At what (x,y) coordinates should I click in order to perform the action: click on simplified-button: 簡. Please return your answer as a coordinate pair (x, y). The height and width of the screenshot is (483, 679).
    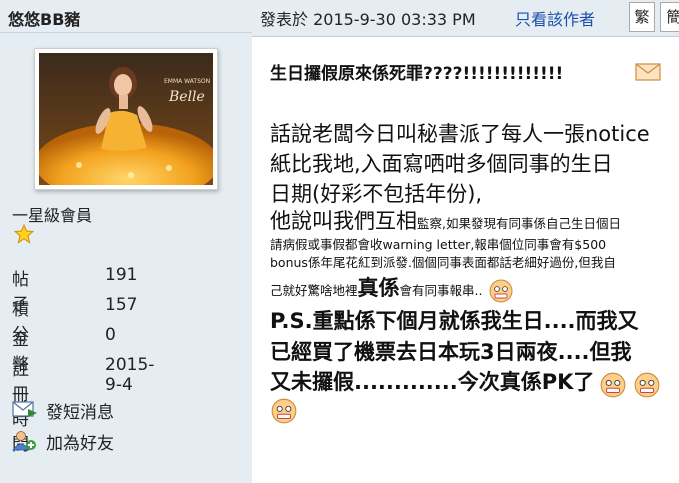
    Looking at the image, I should click on (669, 17).